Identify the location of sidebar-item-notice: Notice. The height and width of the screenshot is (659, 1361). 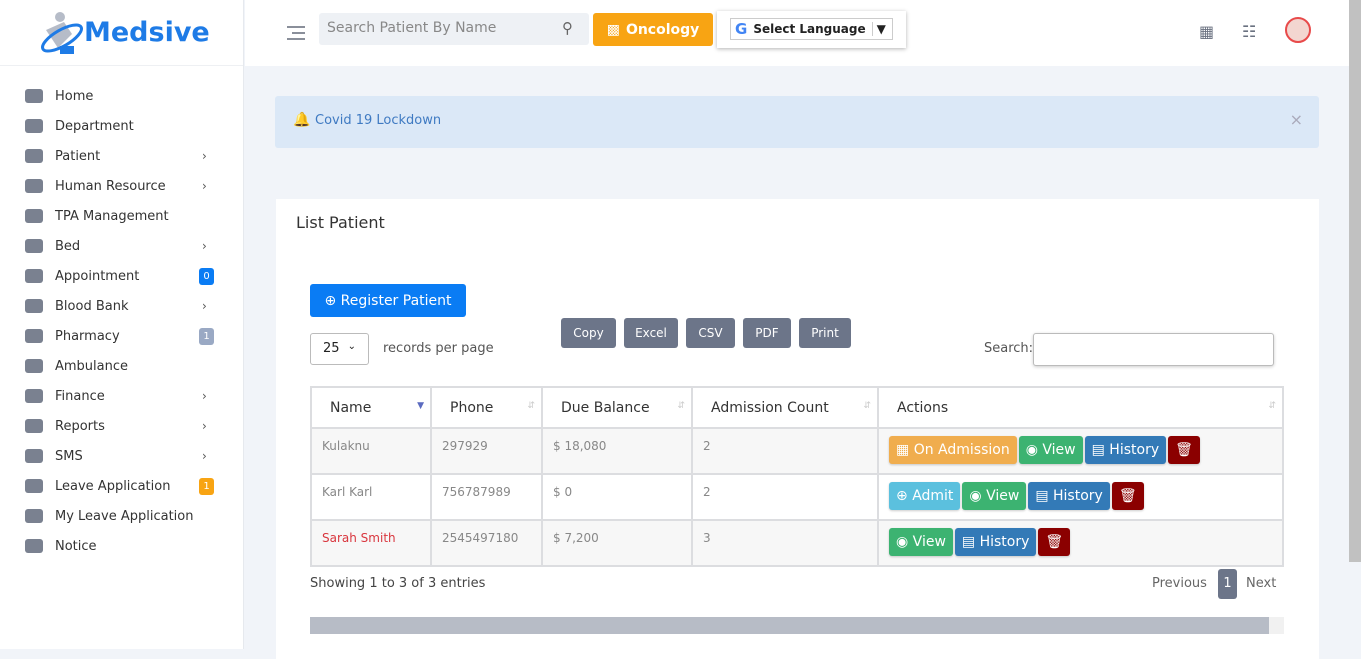
(121, 546).